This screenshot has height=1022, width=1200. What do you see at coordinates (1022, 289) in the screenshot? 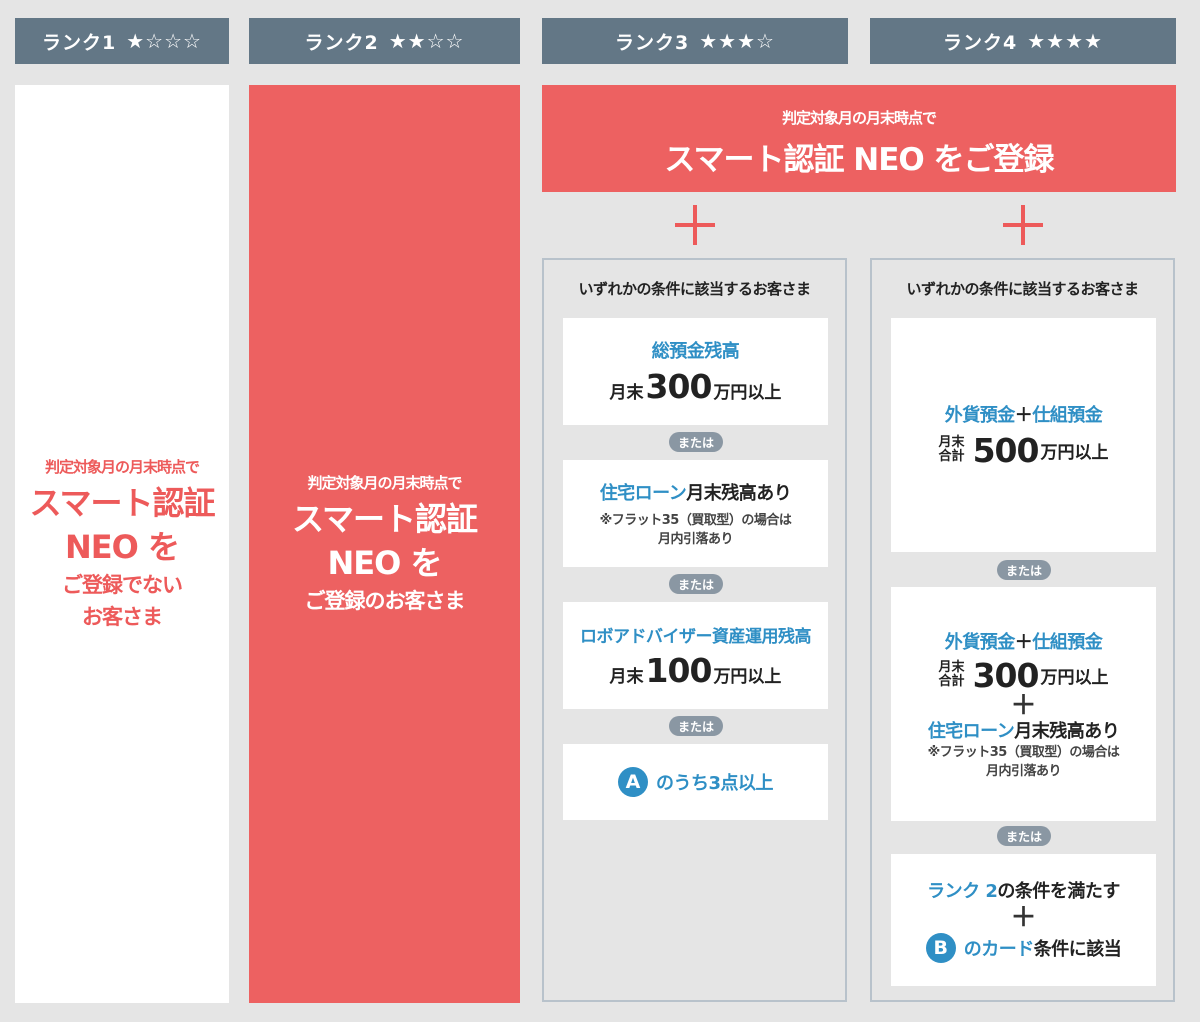
I see `rank4-panel-title: いずれかの条件に該当するお客さま` at bounding box center [1022, 289].